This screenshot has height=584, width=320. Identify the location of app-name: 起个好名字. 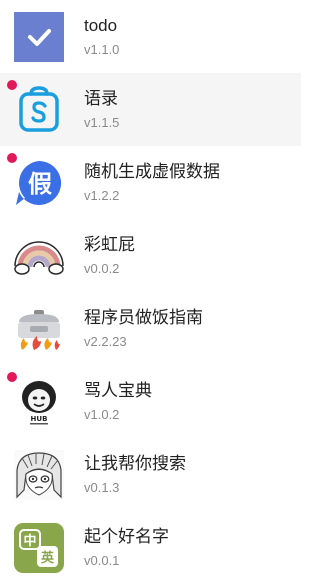
(126, 536).